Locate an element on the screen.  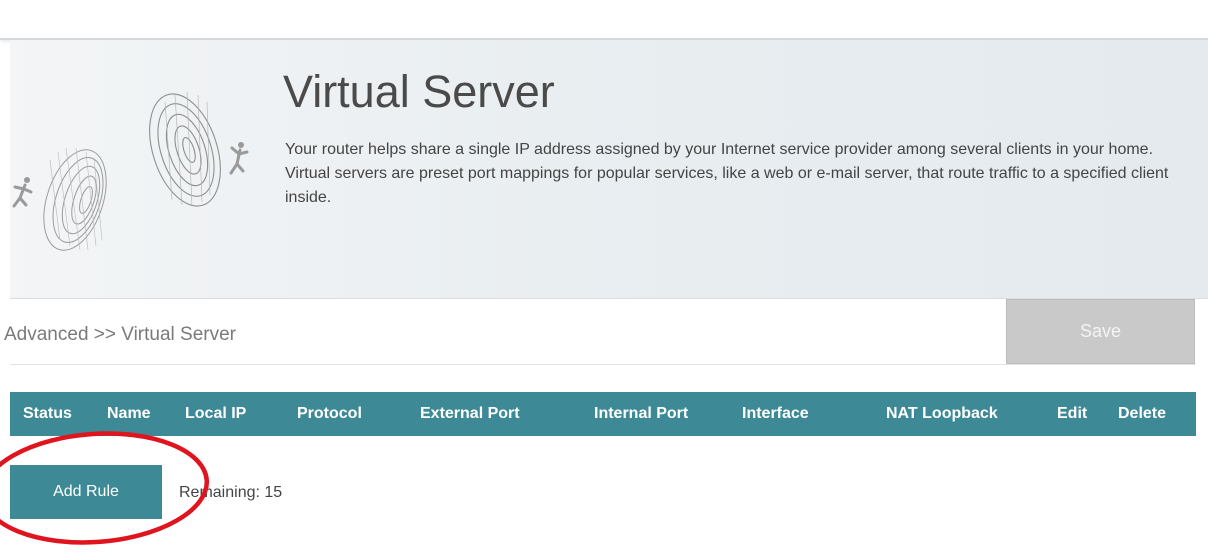
running-person-icon is located at coordinates (22, 192).